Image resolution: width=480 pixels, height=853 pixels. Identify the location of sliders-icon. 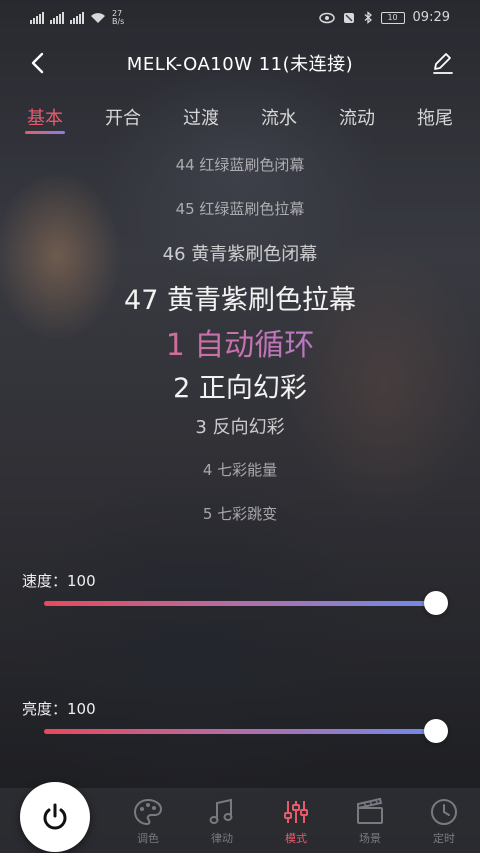
(296, 812).